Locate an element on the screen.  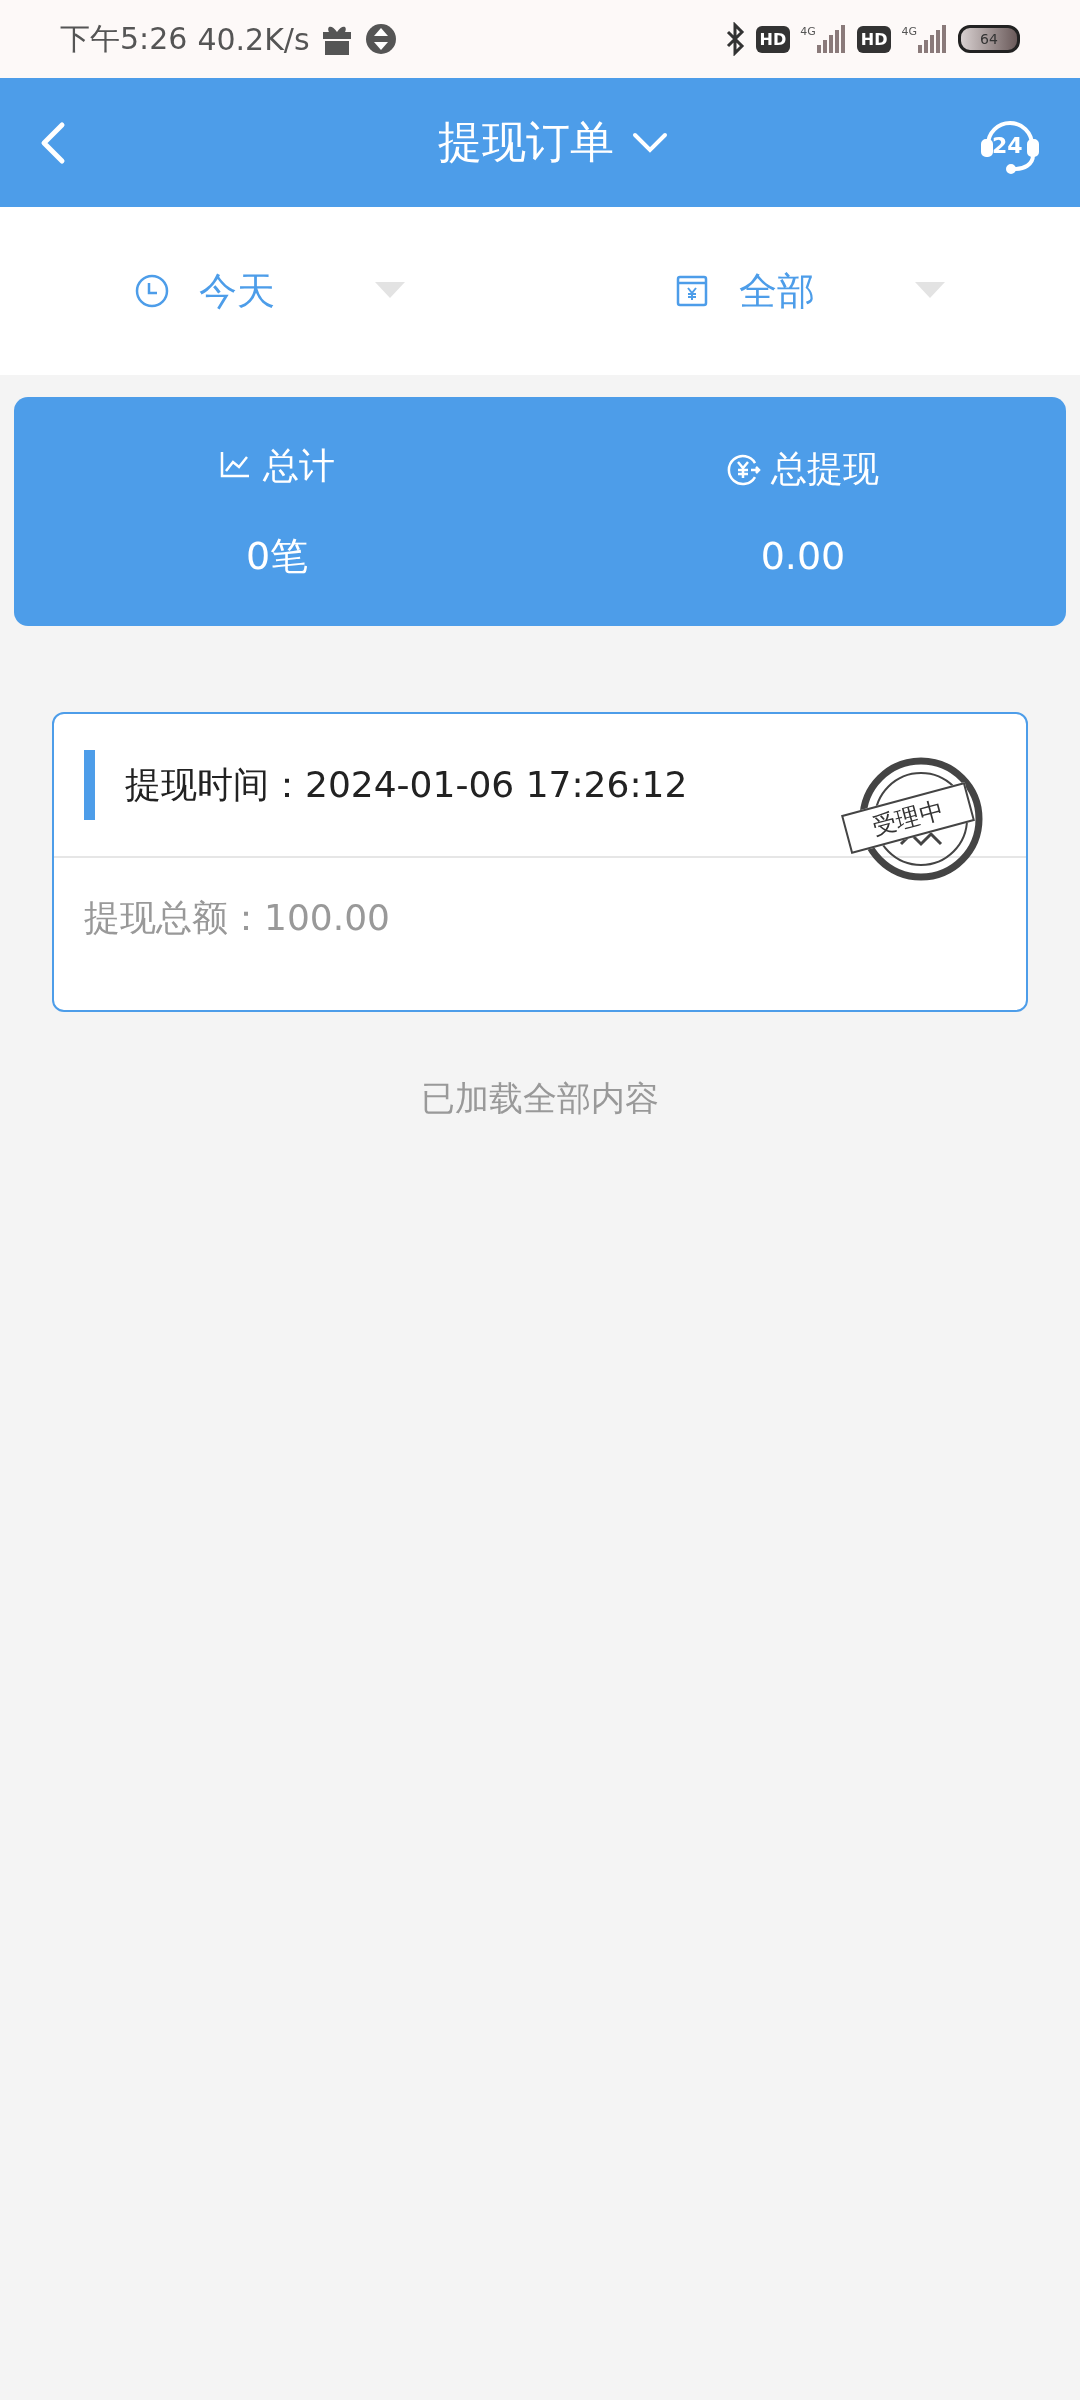
page-title: 提现订单 is located at coordinates (526, 142).